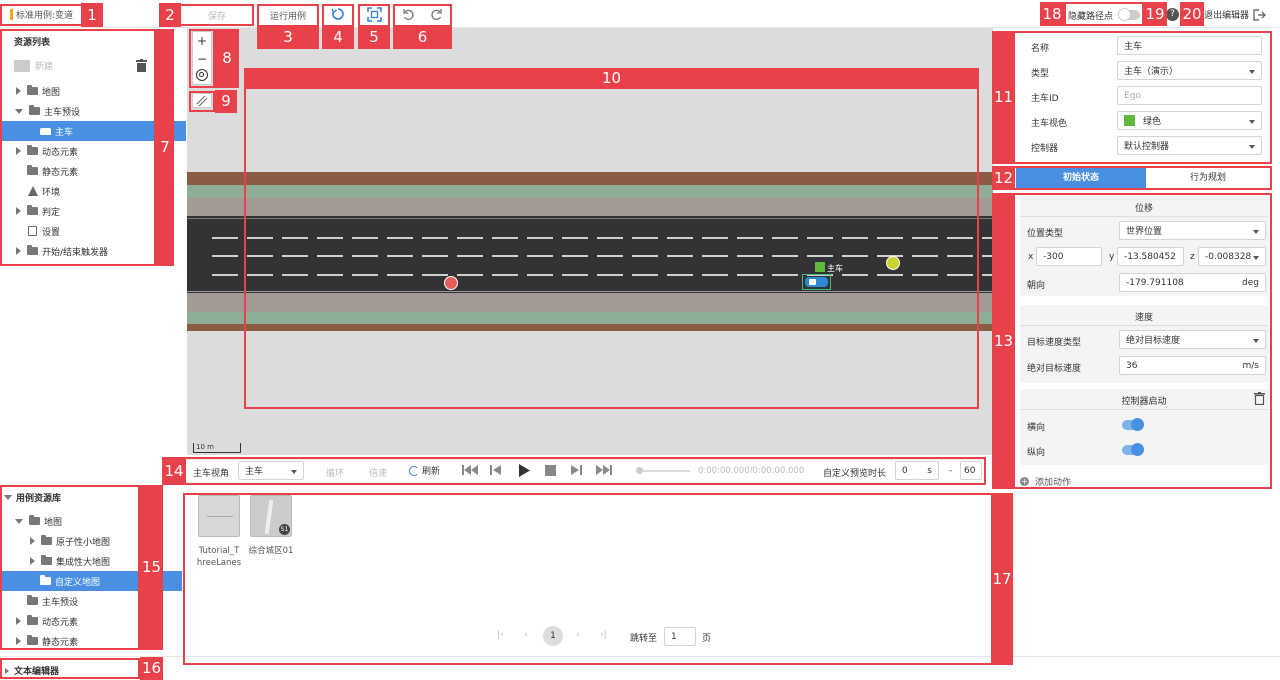  What do you see at coordinates (378, 472) in the screenshot?
I see `speed-button: 倍速` at bounding box center [378, 472].